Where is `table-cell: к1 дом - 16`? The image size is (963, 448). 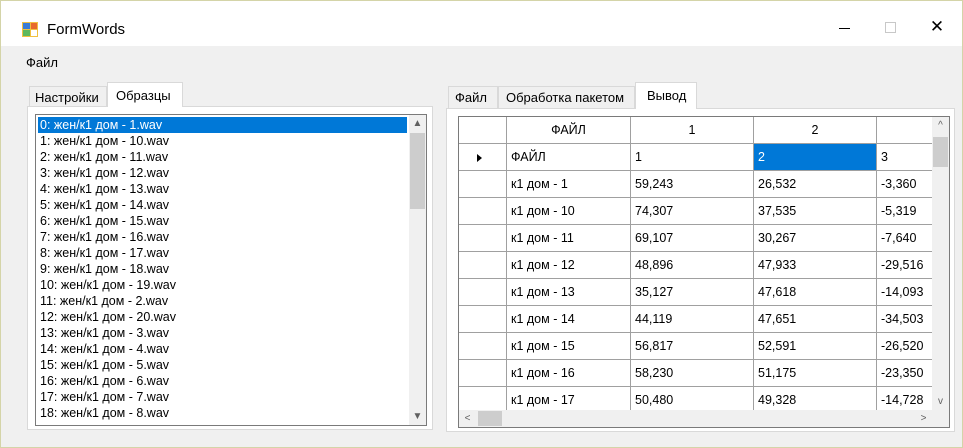 table-cell: к1 дом - 16 is located at coordinates (569, 373).